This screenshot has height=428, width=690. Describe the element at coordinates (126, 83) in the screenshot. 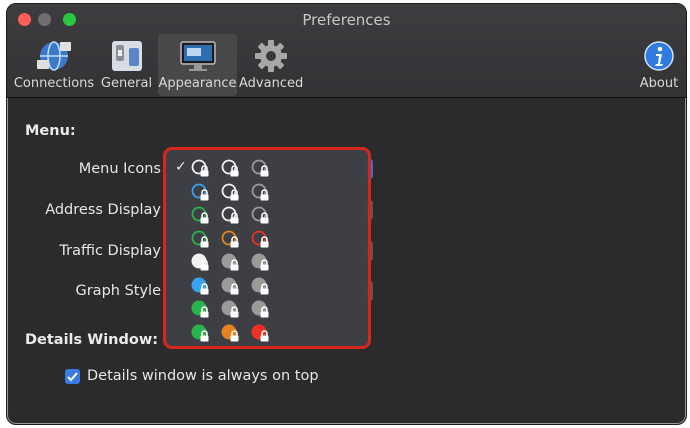

I see `tab-general-label: General` at that location.